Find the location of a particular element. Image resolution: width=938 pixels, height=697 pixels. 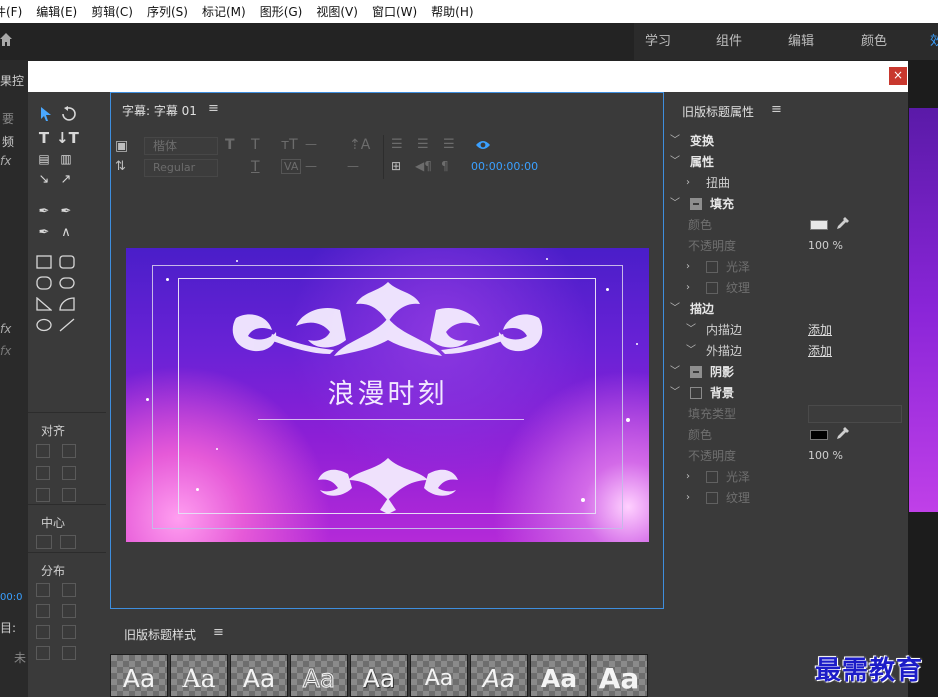

menu-edit: 编辑(E) is located at coordinates (56, 11).